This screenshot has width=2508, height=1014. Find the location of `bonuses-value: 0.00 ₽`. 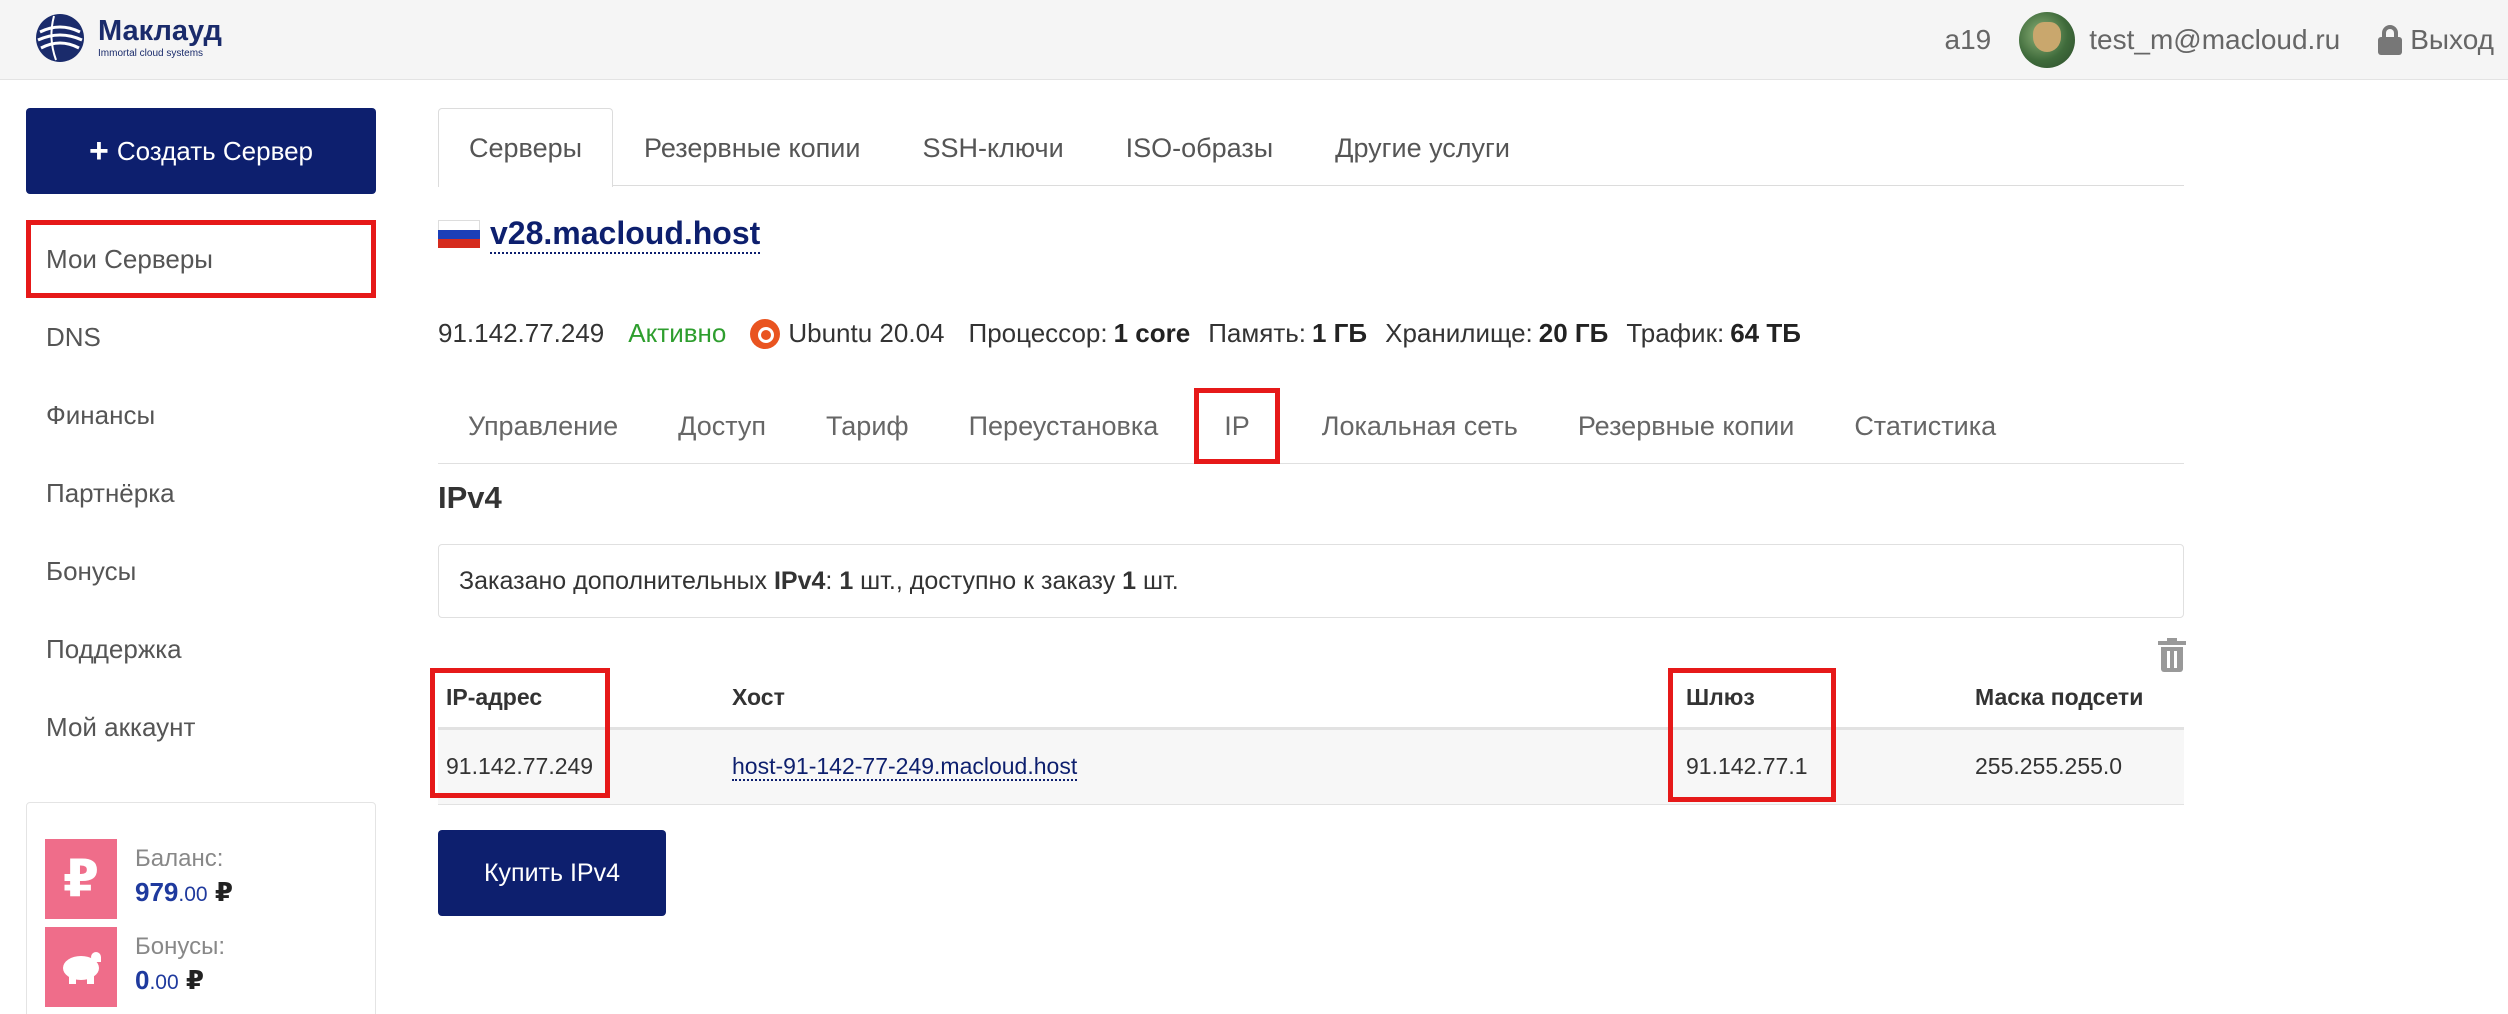

bonuses-value: 0.00 ₽ is located at coordinates (169, 980).